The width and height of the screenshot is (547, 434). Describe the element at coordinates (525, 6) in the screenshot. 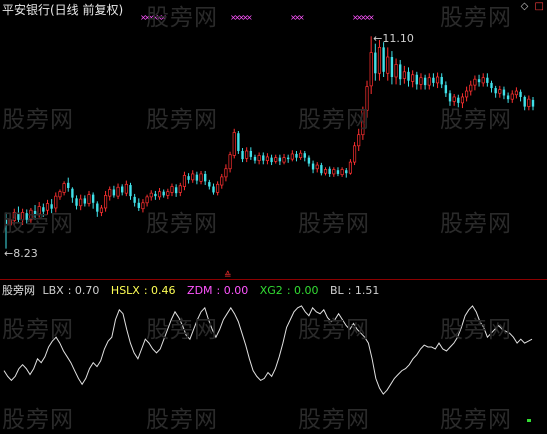

I see `diamond-icon: ◇` at that location.